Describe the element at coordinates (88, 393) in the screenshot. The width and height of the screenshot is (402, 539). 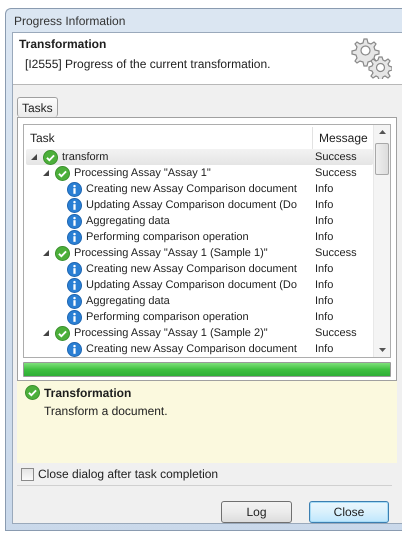
I see `details-title: Transformation` at that location.